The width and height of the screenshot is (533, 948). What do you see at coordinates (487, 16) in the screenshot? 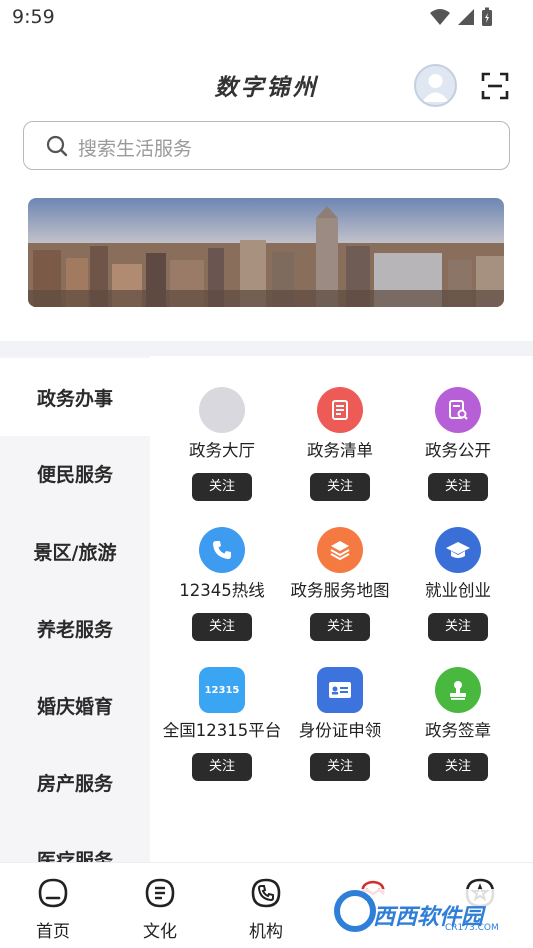
I see `battery-icon` at bounding box center [487, 16].